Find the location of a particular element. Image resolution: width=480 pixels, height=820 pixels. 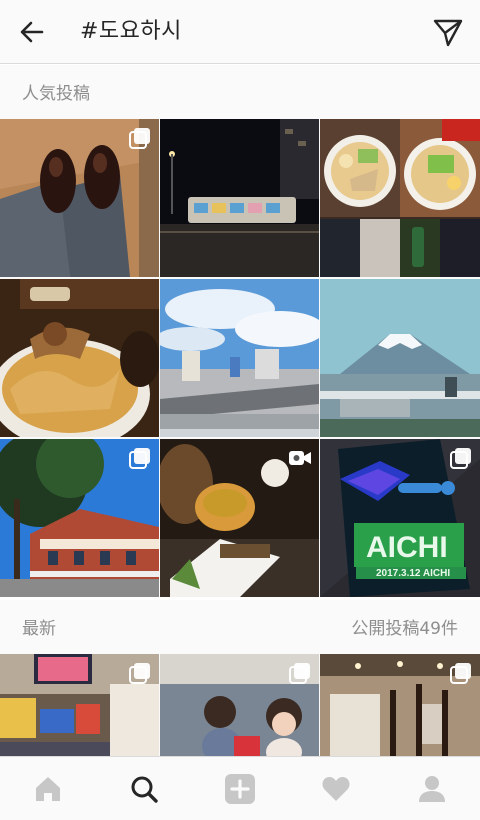

search-icon is located at coordinates (144, 789).